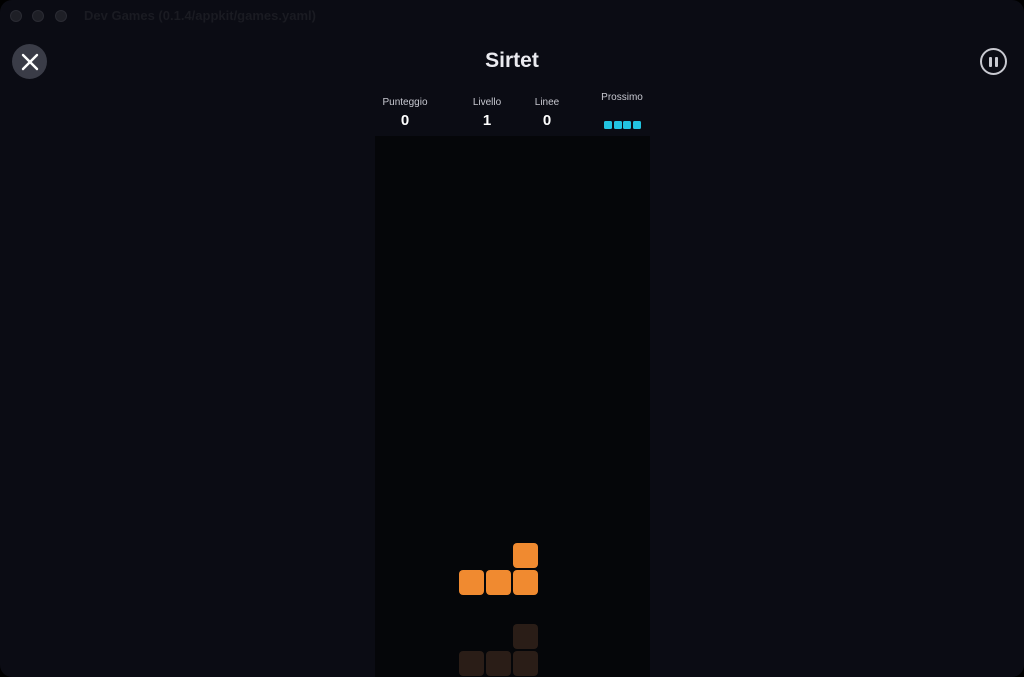 The width and height of the screenshot is (1024, 677). What do you see at coordinates (38, 16) in the screenshot?
I see `window-minimize-control` at bounding box center [38, 16].